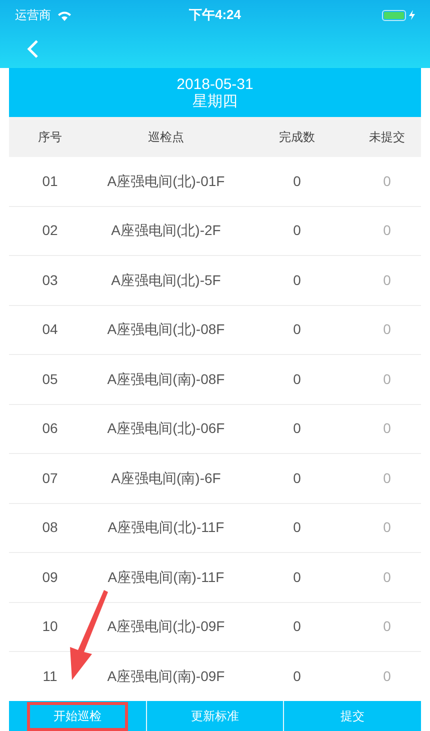 The height and width of the screenshot is (731, 430). What do you see at coordinates (166, 528) in the screenshot?
I see `table-cell-text: A座强电间(北)-11F` at bounding box center [166, 528].